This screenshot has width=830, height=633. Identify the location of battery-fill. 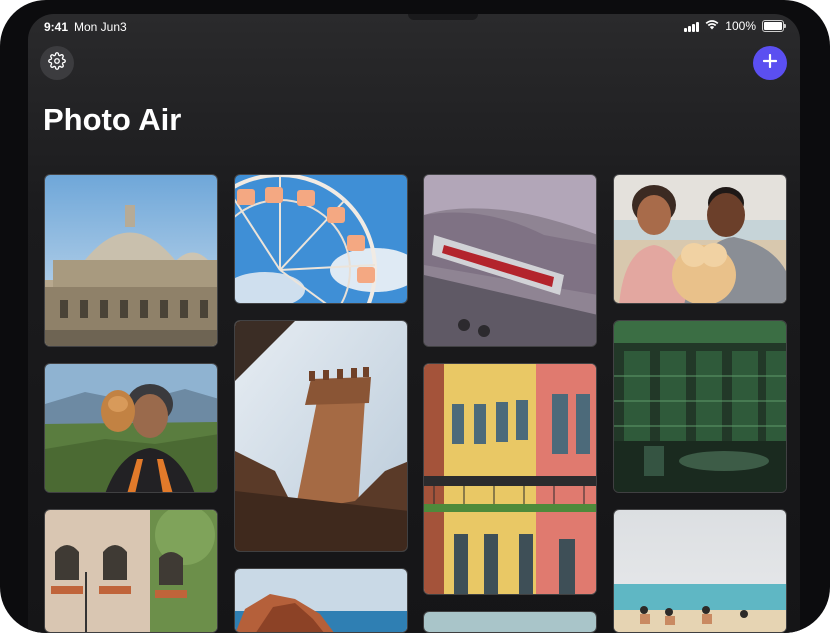
(773, 26).